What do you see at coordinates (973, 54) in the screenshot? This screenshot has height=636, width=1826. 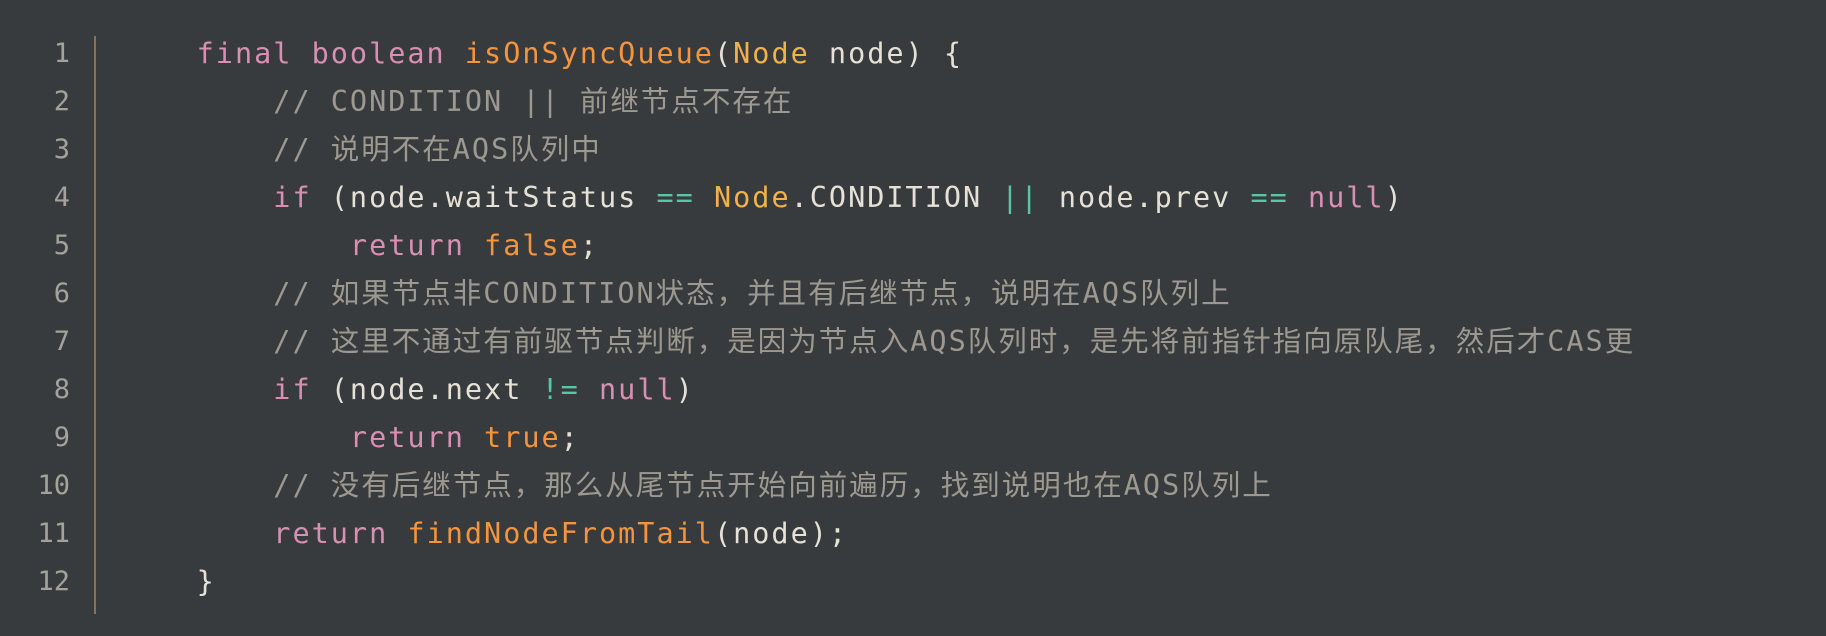 I see `code-line: final boolean isOnSyncQueue(Node node) {` at bounding box center [973, 54].